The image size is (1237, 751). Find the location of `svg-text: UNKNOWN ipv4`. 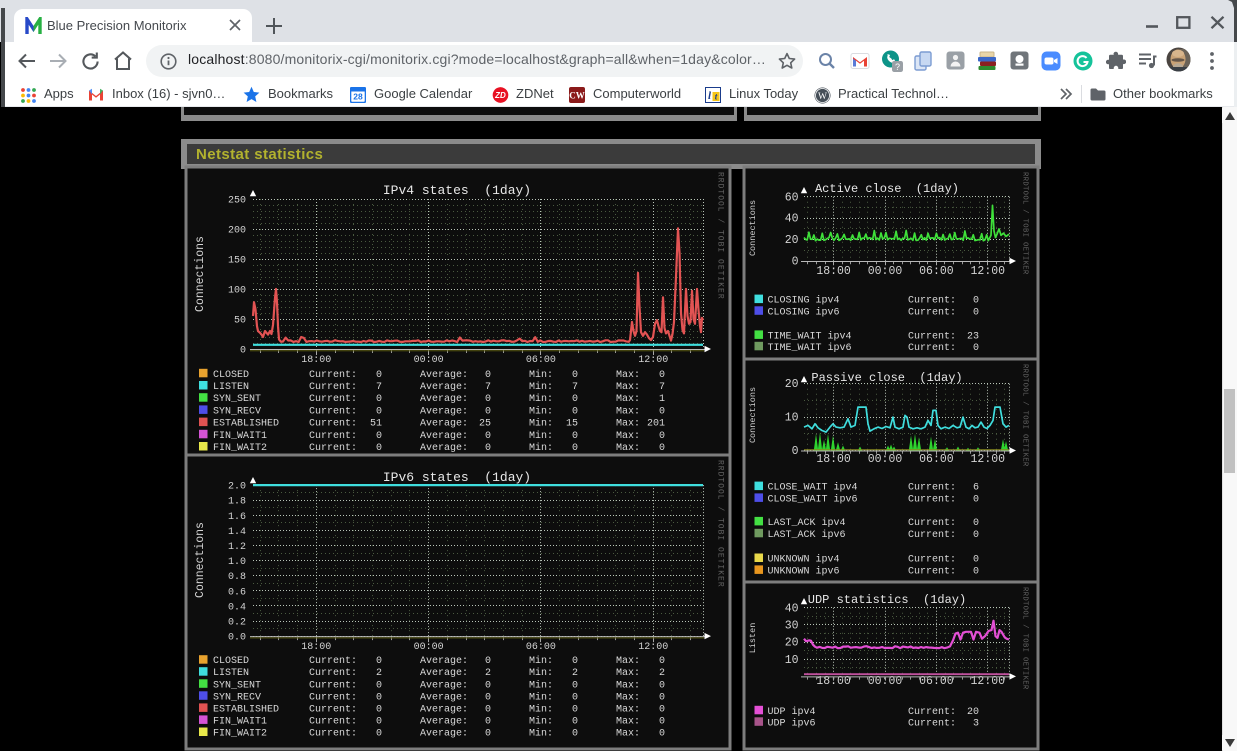

svg-text: UNKNOWN ipv4 is located at coordinates (804, 560).